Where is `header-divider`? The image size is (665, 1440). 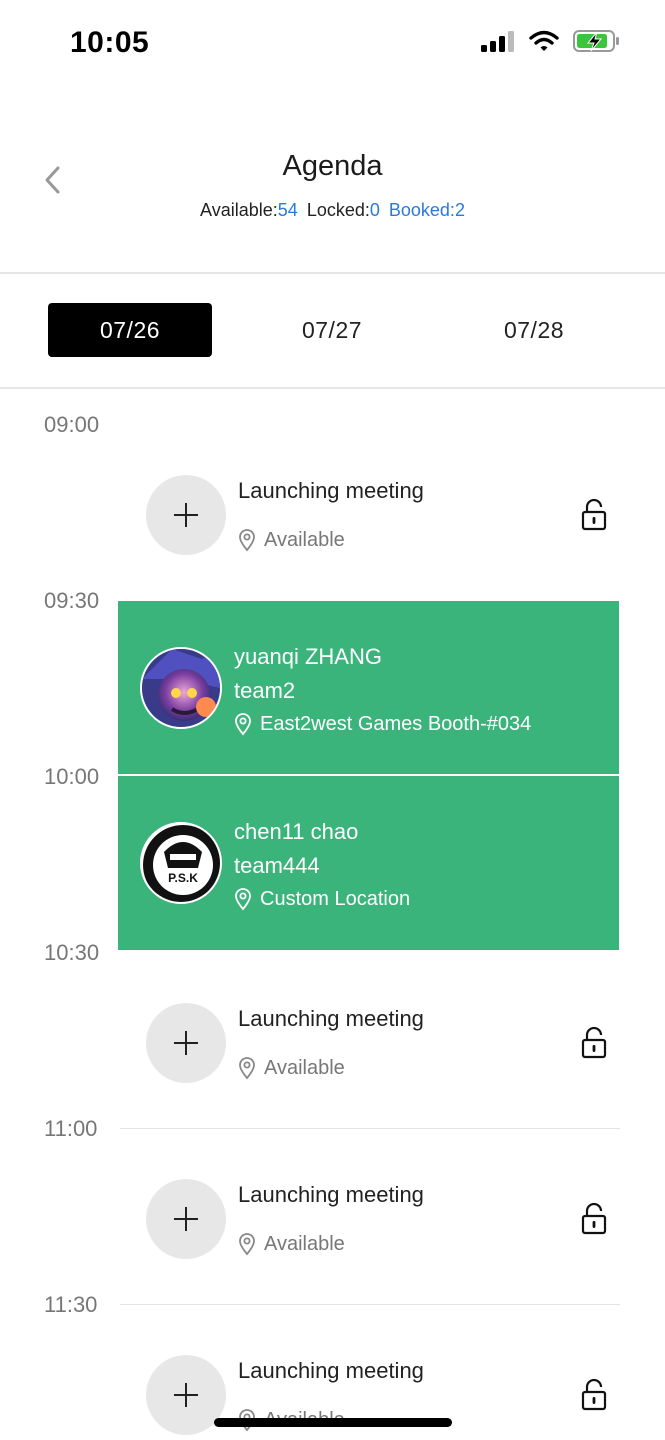 header-divider is located at coordinates (332, 273).